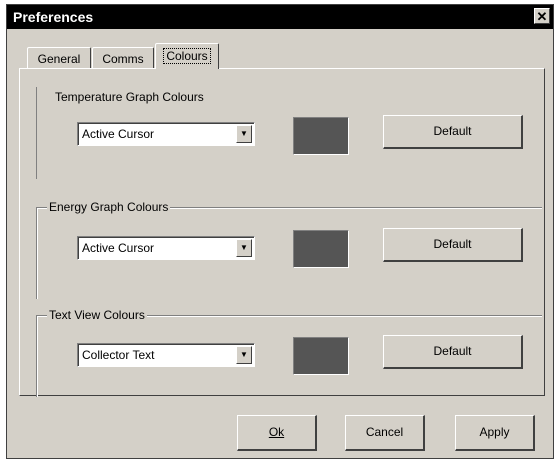  Describe the element at coordinates (166, 248) in the screenshot. I see `energy-colour-select: Active Cursor ▼` at that location.